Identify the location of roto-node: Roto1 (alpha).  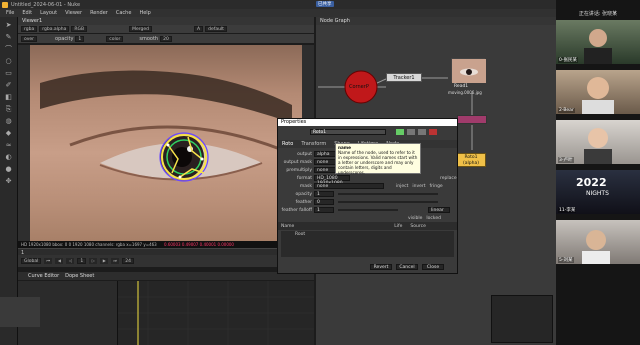
(471, 160).